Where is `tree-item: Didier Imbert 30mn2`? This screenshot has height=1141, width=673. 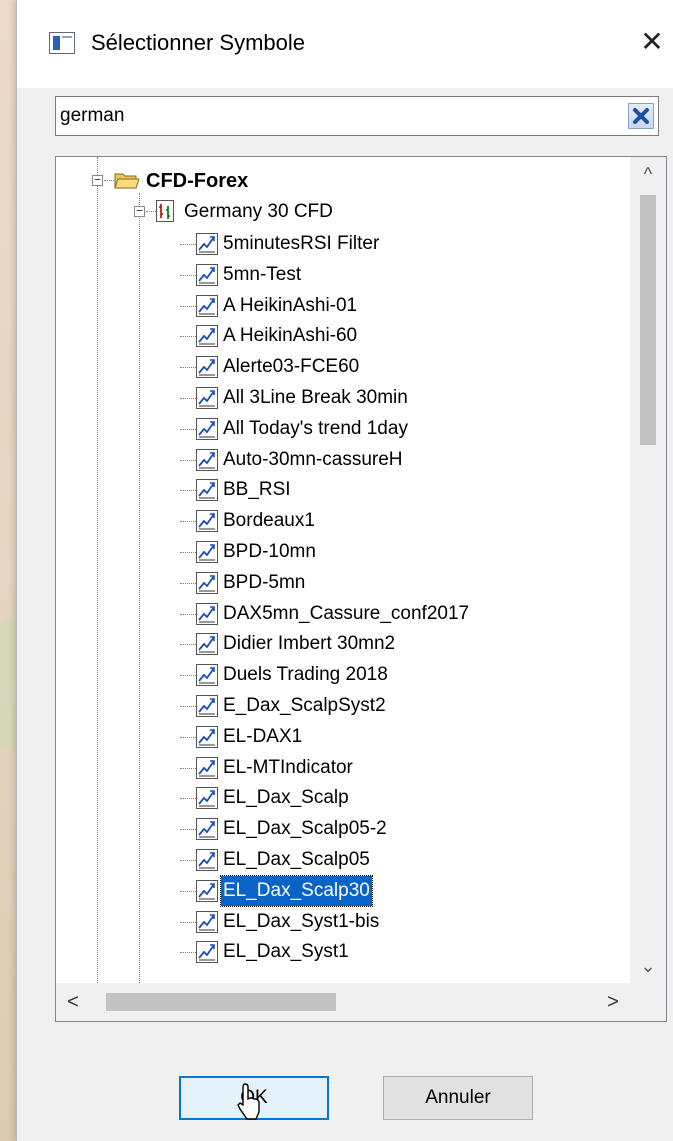 tree-item: Didier Imbert 30mn2 is located at coordinates (309, 644).